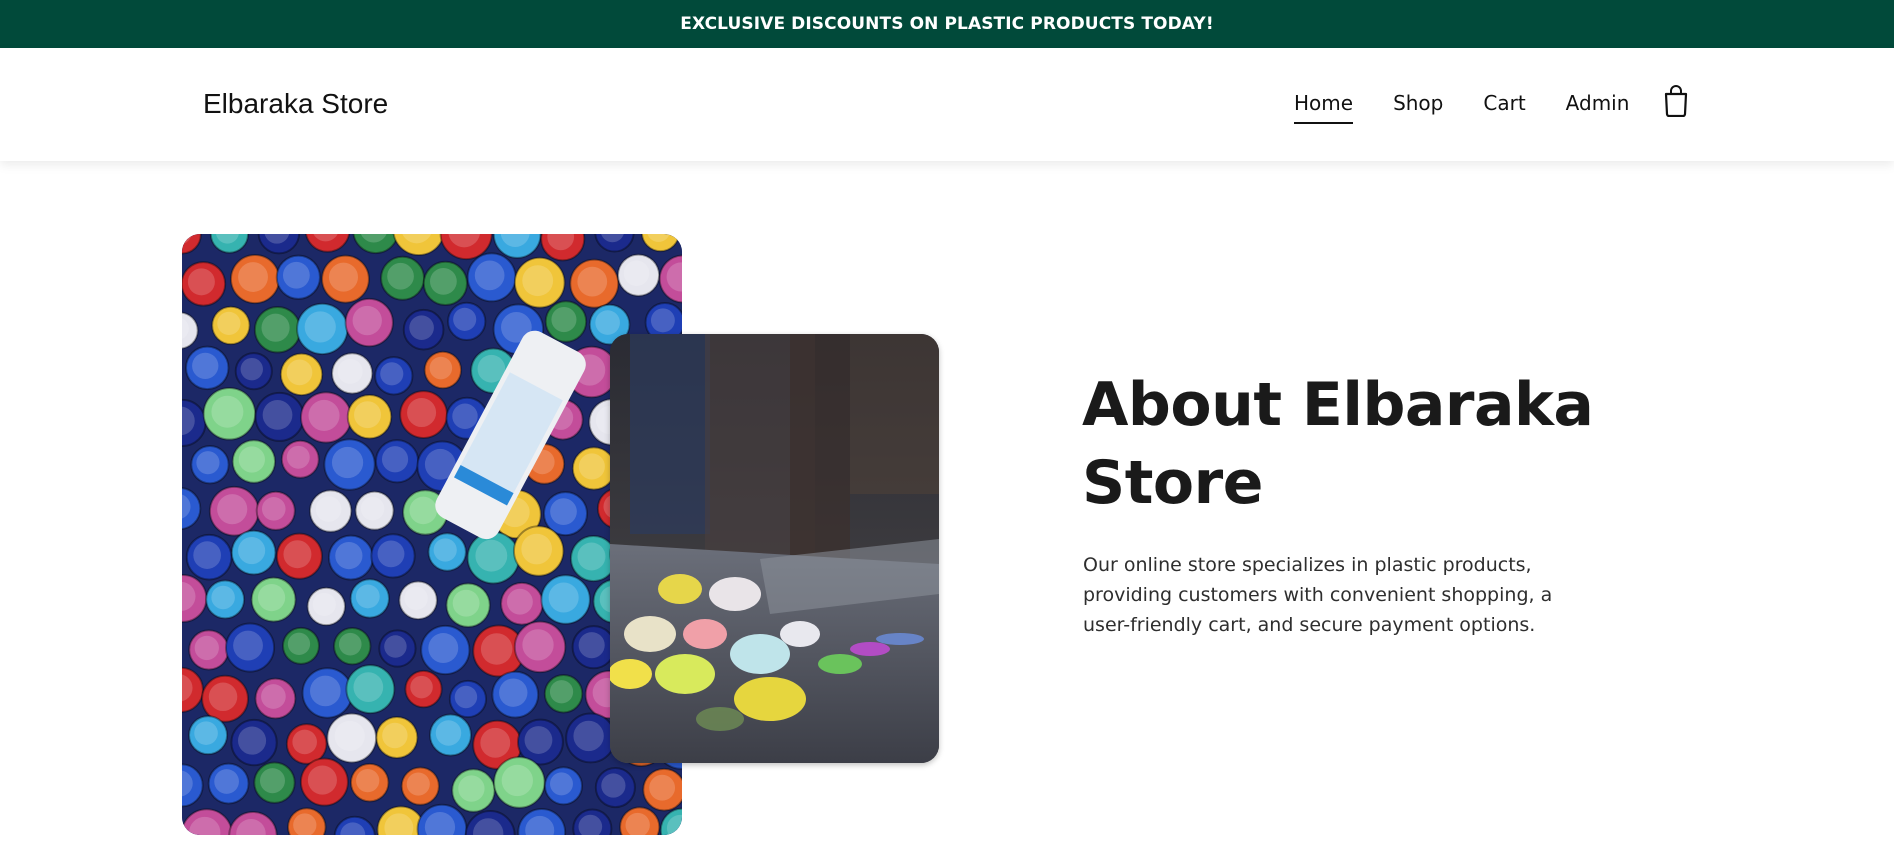 The image size is (1894, 867). I want to click on nav-home: Home, so click(1324, 107).